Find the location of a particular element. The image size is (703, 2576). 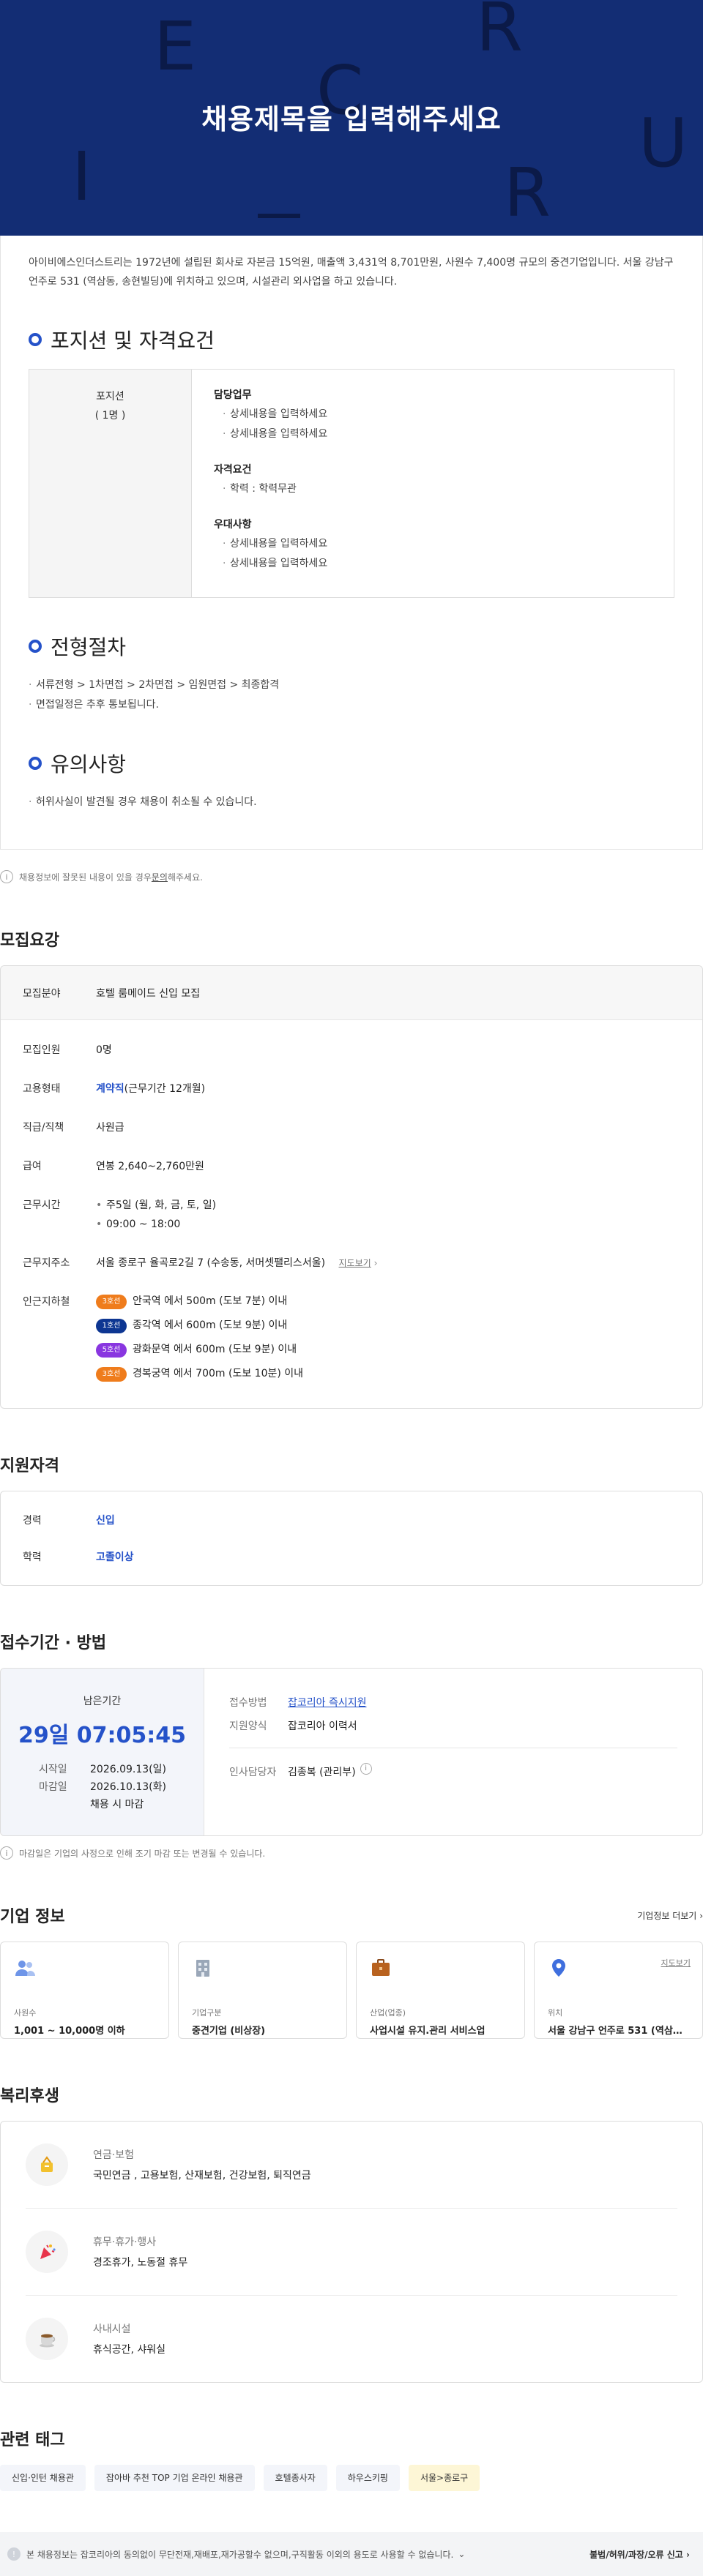

hours-row: 근무시간 주5일 (월, 화, 금, 토, 일) 09:00 ~ 18:00 is located at coordinates (351, 1215).